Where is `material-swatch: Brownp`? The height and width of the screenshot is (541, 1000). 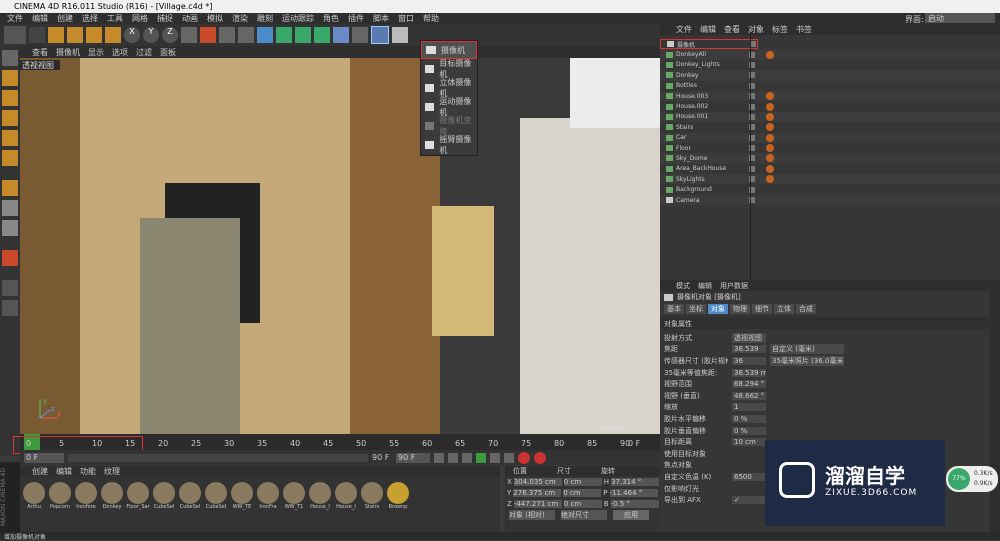 material-swatch: Brownp is located at coordinates (398, 496).